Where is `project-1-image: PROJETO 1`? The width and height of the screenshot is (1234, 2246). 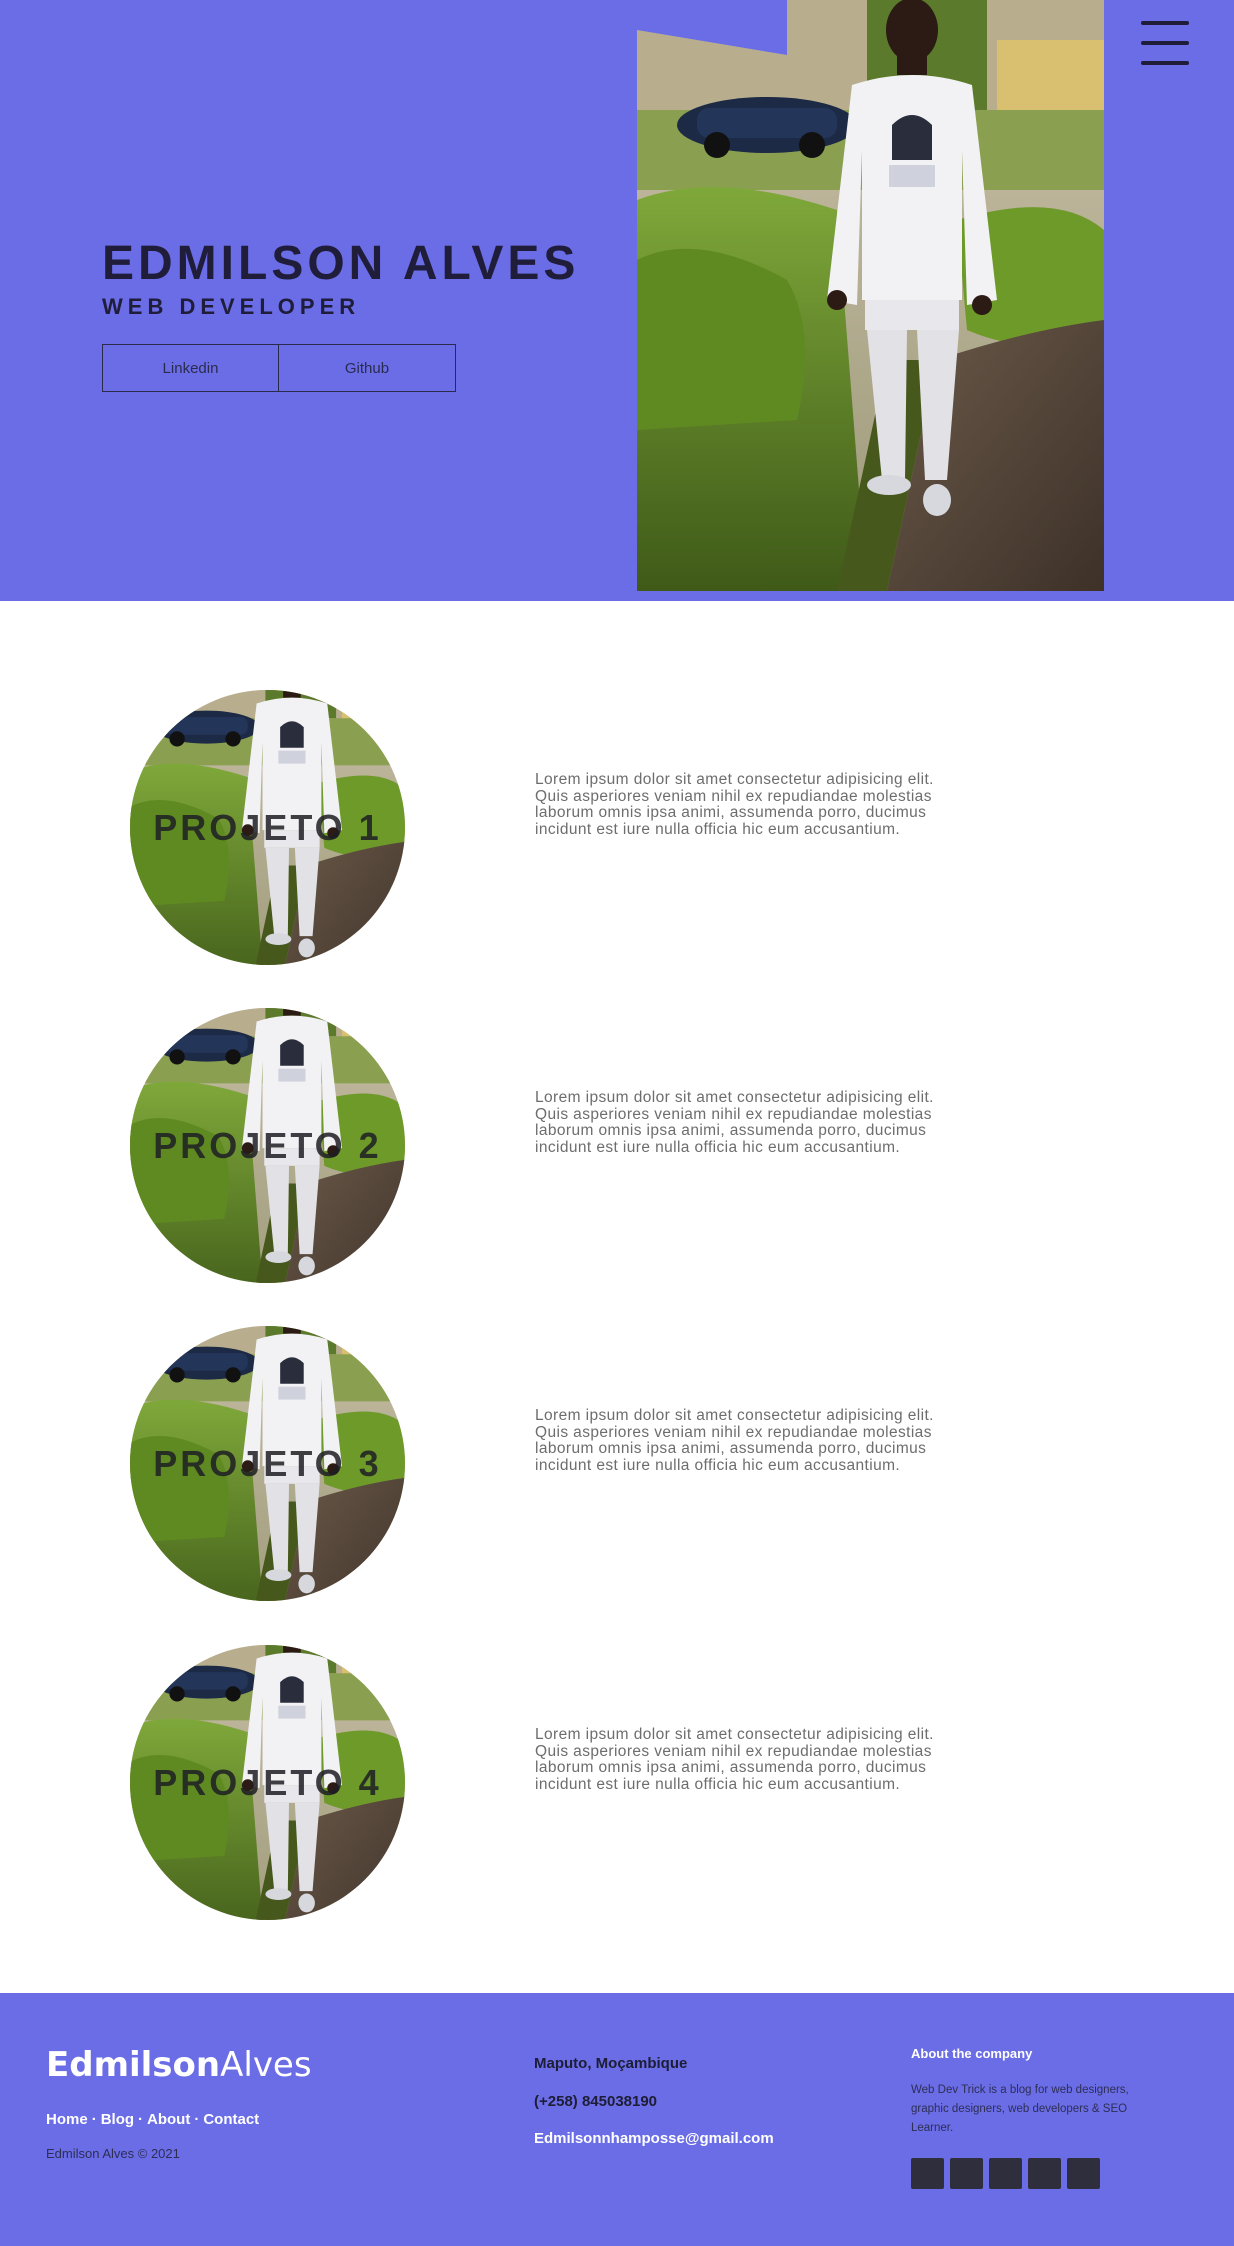
project-1-image: PROJETO 1 is located at coordinates (267, 827).